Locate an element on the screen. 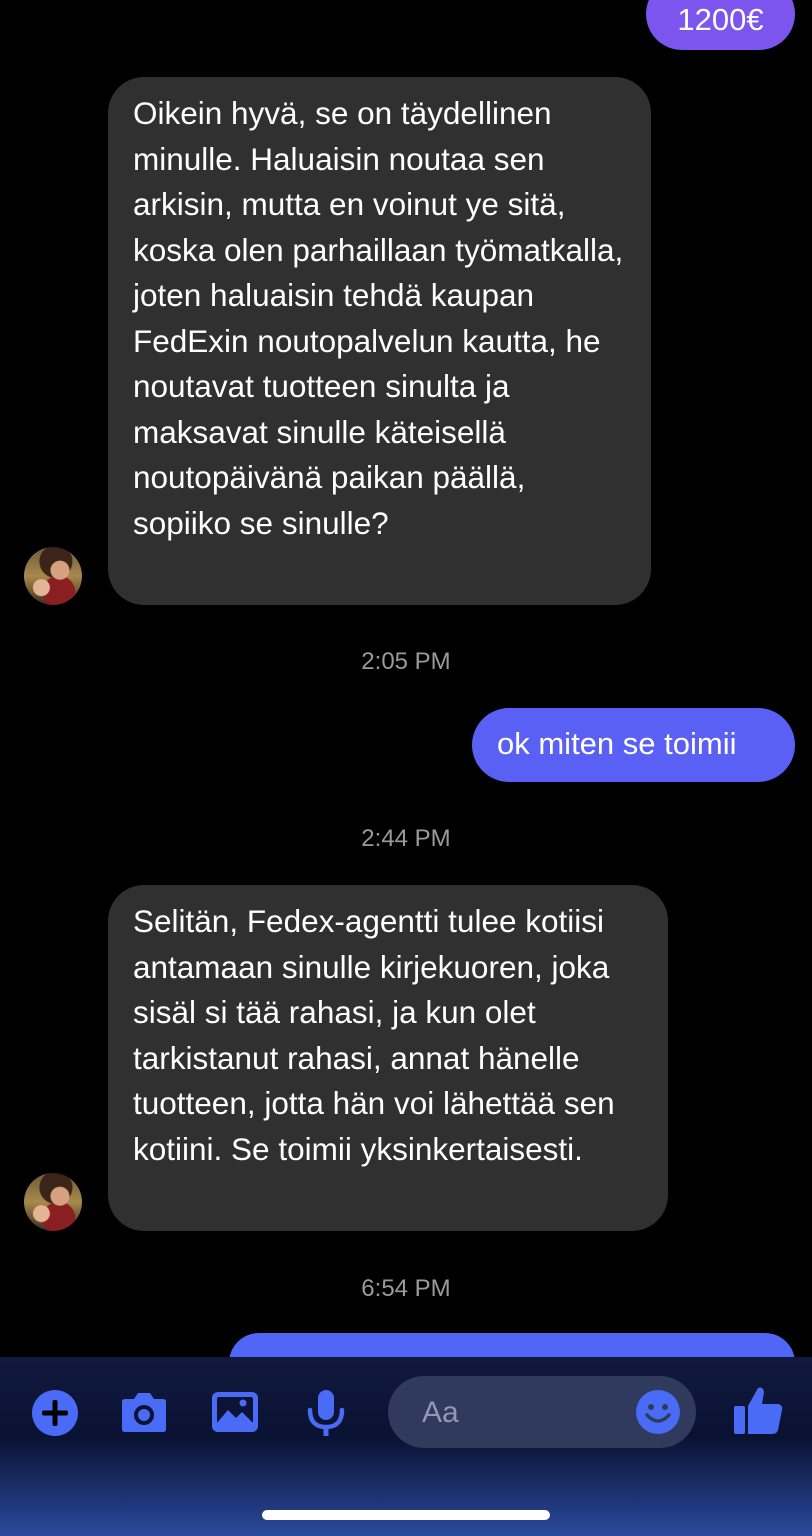 The height and width of the screenshot is (1536, 812). thumbs-up-icon is located at coordinates (758, 1410).